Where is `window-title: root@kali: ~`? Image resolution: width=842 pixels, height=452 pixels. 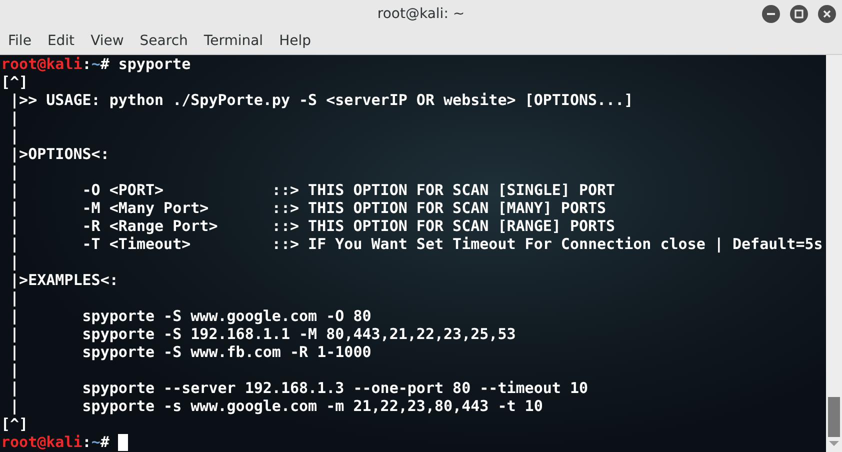 window-title: root@kali: ~ is located at coordinates (421, 14).